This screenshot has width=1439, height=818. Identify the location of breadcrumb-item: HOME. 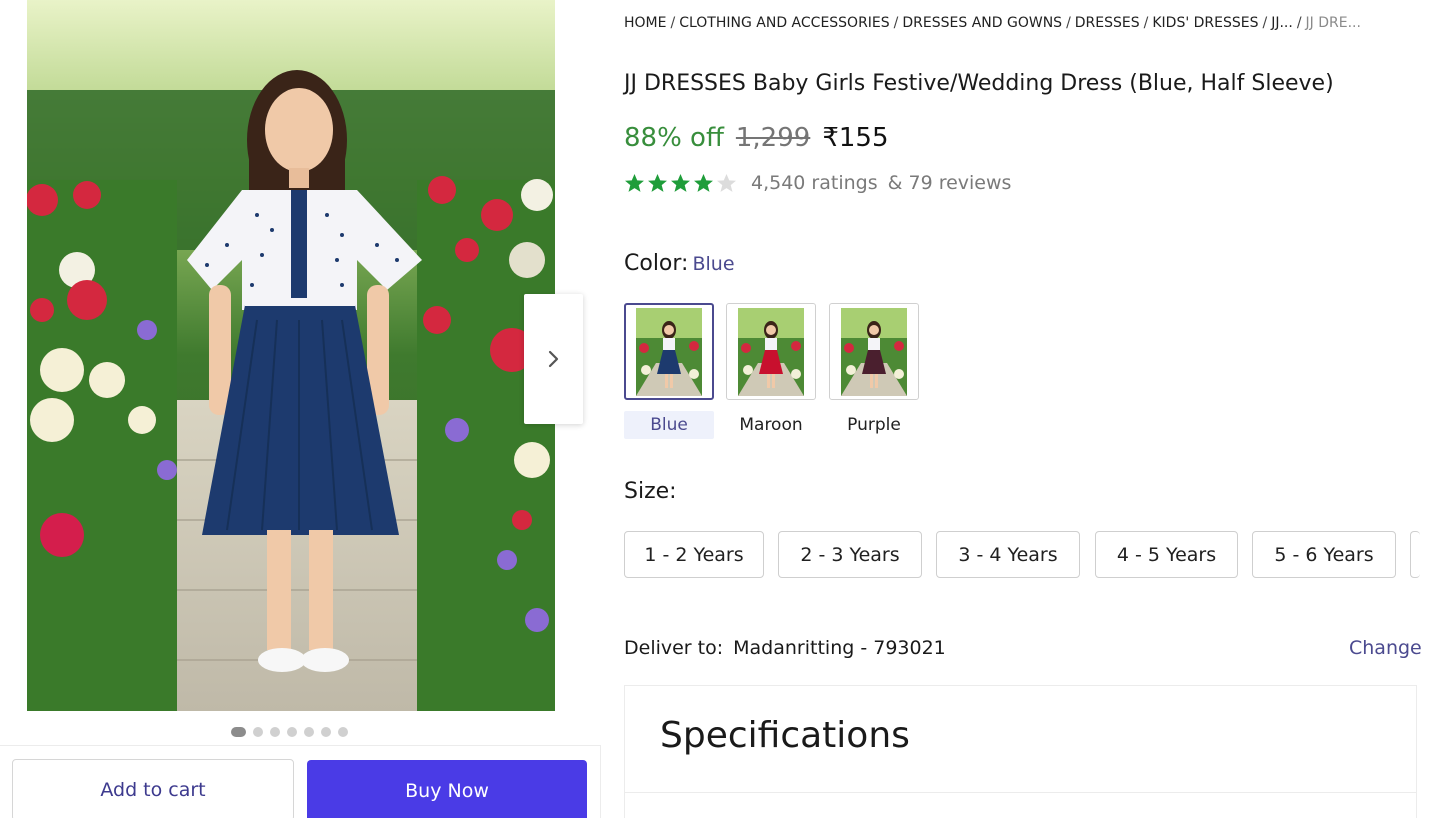
(645, 23).